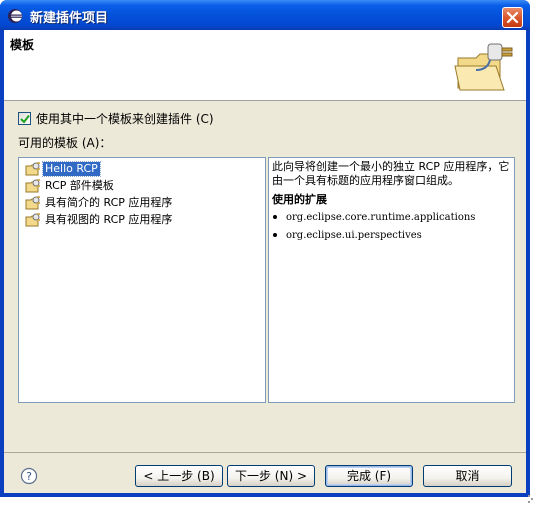 This screenshot has height=505, width=534. Describe the element at coordinates (125, 118) in the screenshot. I see `use-template-label: 使用其中一个模板来创建插件 (C)` at that location.